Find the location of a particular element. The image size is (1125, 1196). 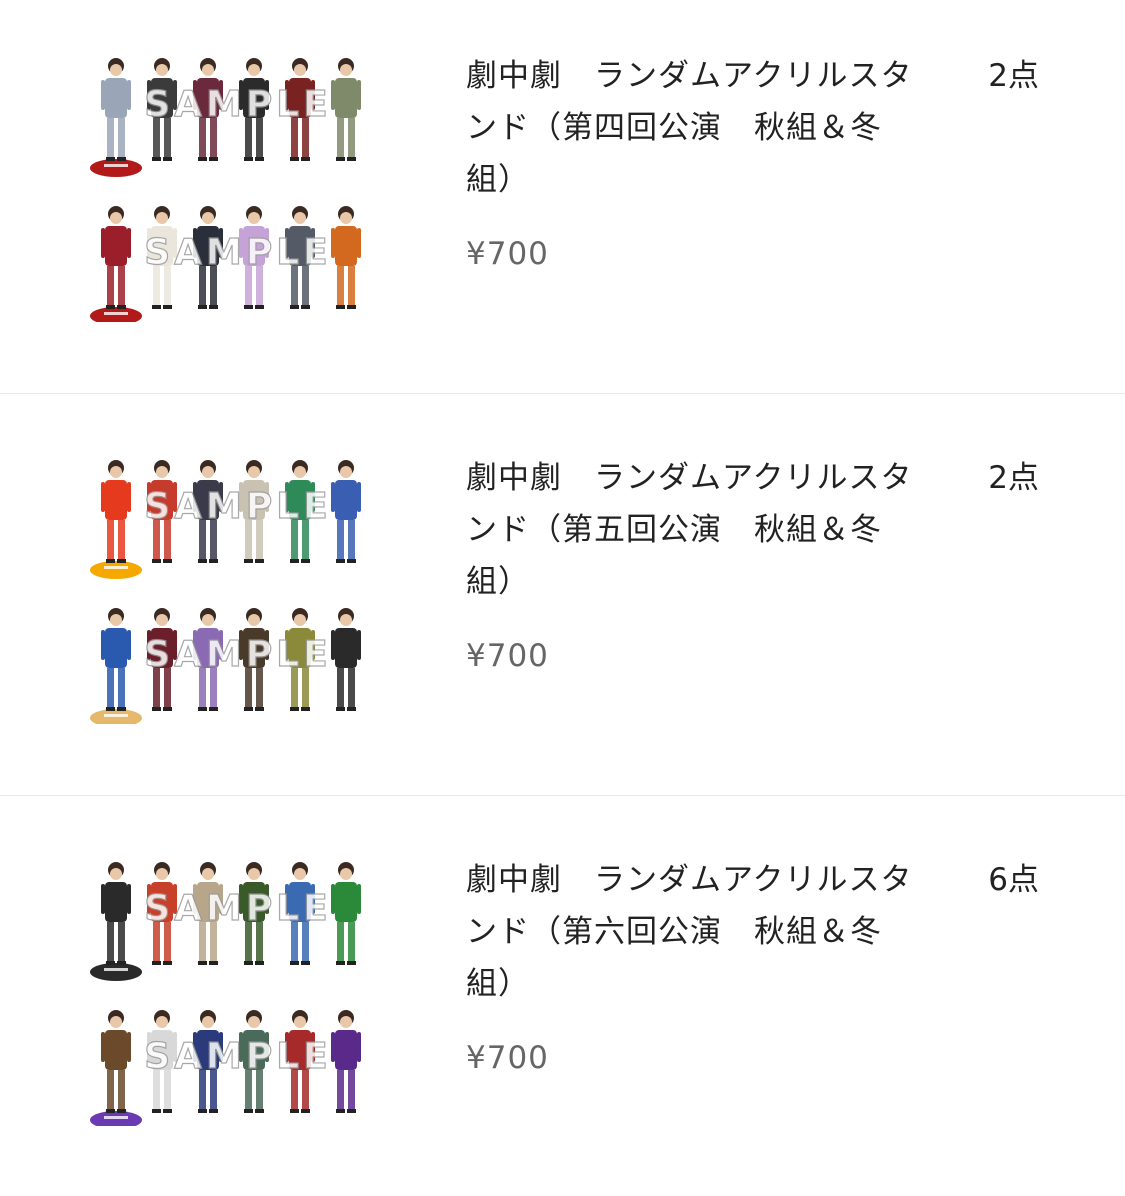

product-title: 劇中劇 ランダムアクリルスタンド（第四回公演 秋組＆冬組） is located at coordinates (697, 128).